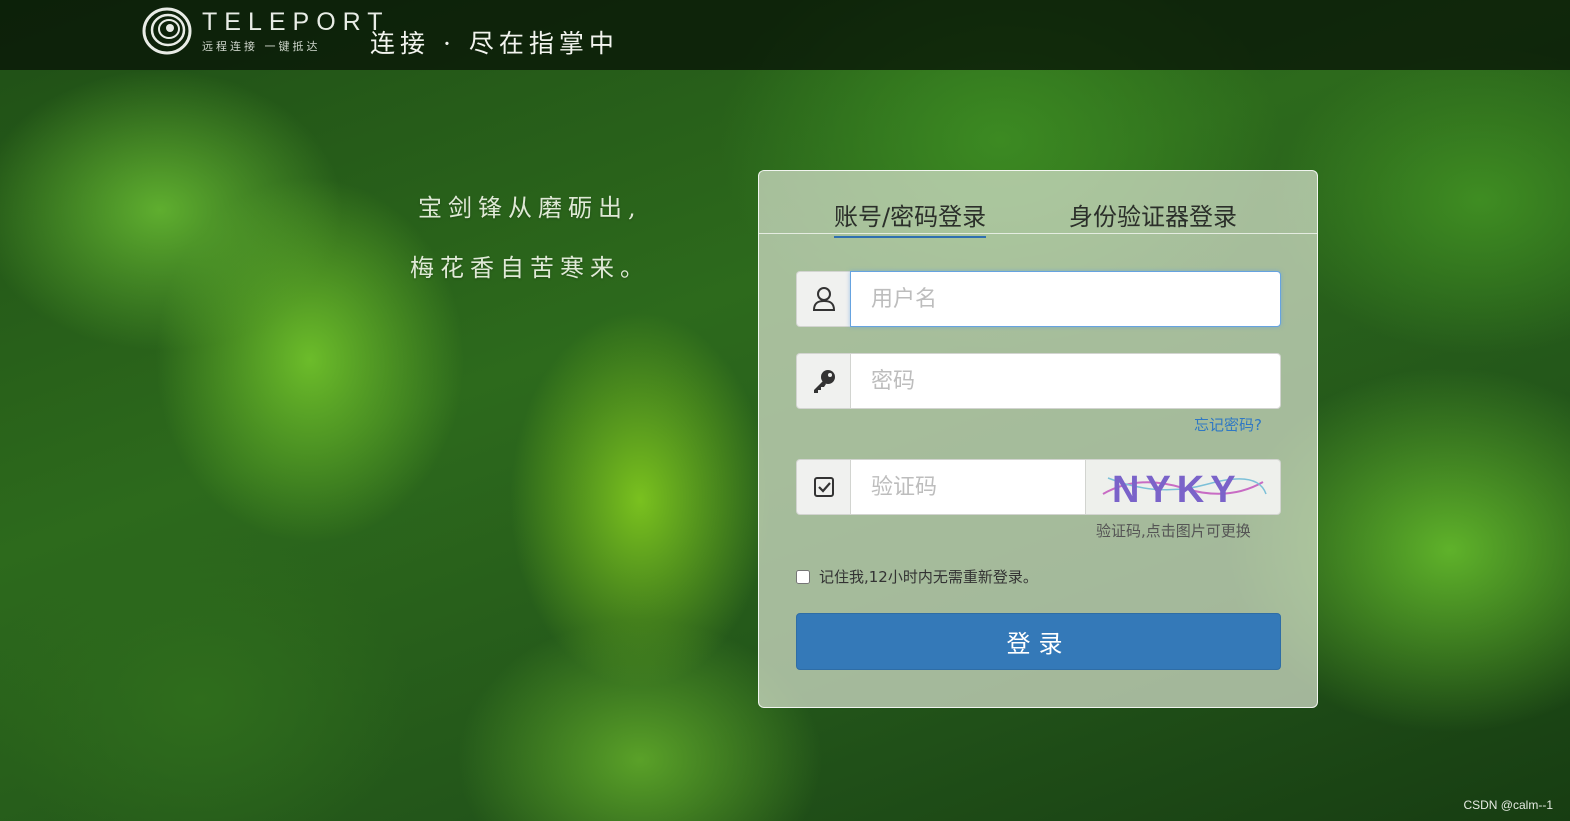 The width and height of the screenshot is (1570, 821). What do you see at coordinates (167, 31) in the screenshot?
I see `teleport-logo` at bounding box center [167, 31].